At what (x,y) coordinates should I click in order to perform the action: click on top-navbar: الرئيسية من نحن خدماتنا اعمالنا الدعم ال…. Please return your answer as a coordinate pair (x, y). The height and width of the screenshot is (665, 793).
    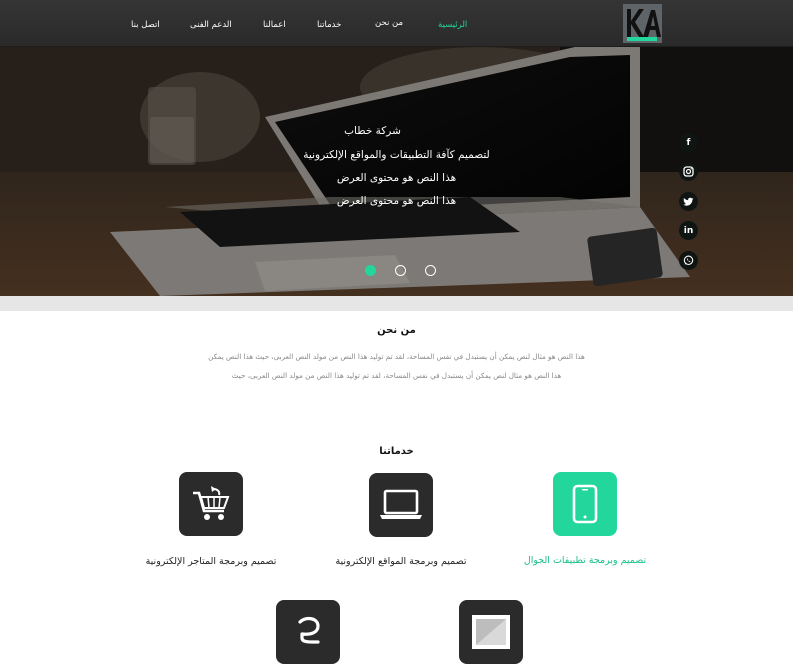
    Looking at the image, I should click on (396, 23).